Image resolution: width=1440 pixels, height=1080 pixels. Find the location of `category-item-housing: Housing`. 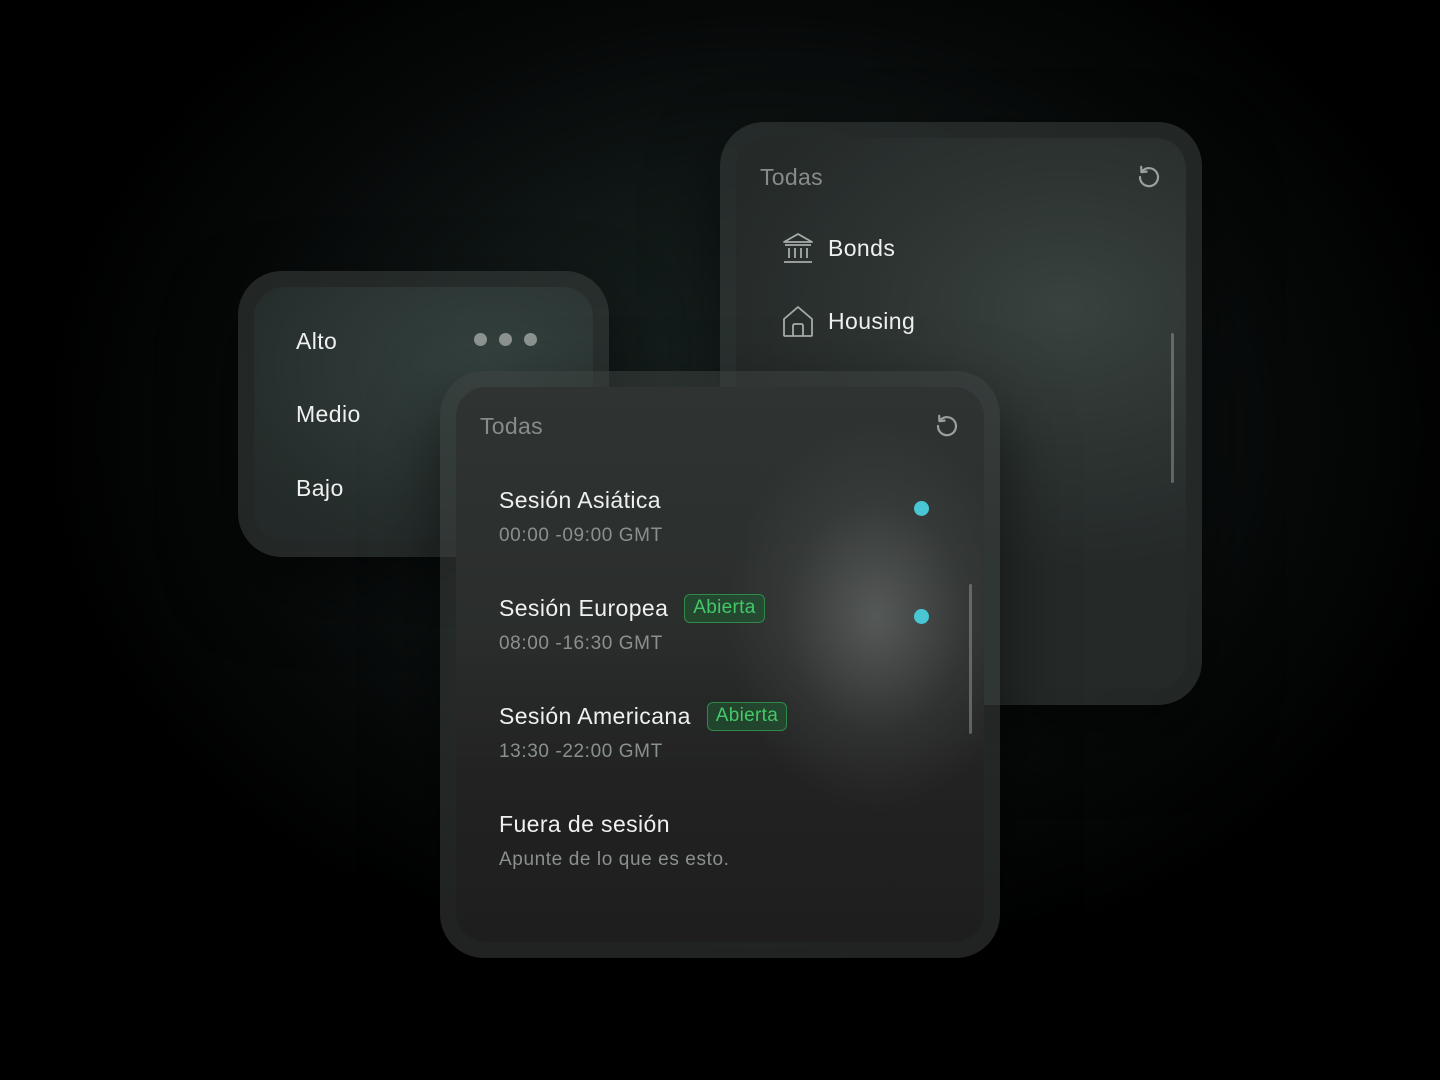

category-item-housing: Housing is located at coordinates (847, 321).